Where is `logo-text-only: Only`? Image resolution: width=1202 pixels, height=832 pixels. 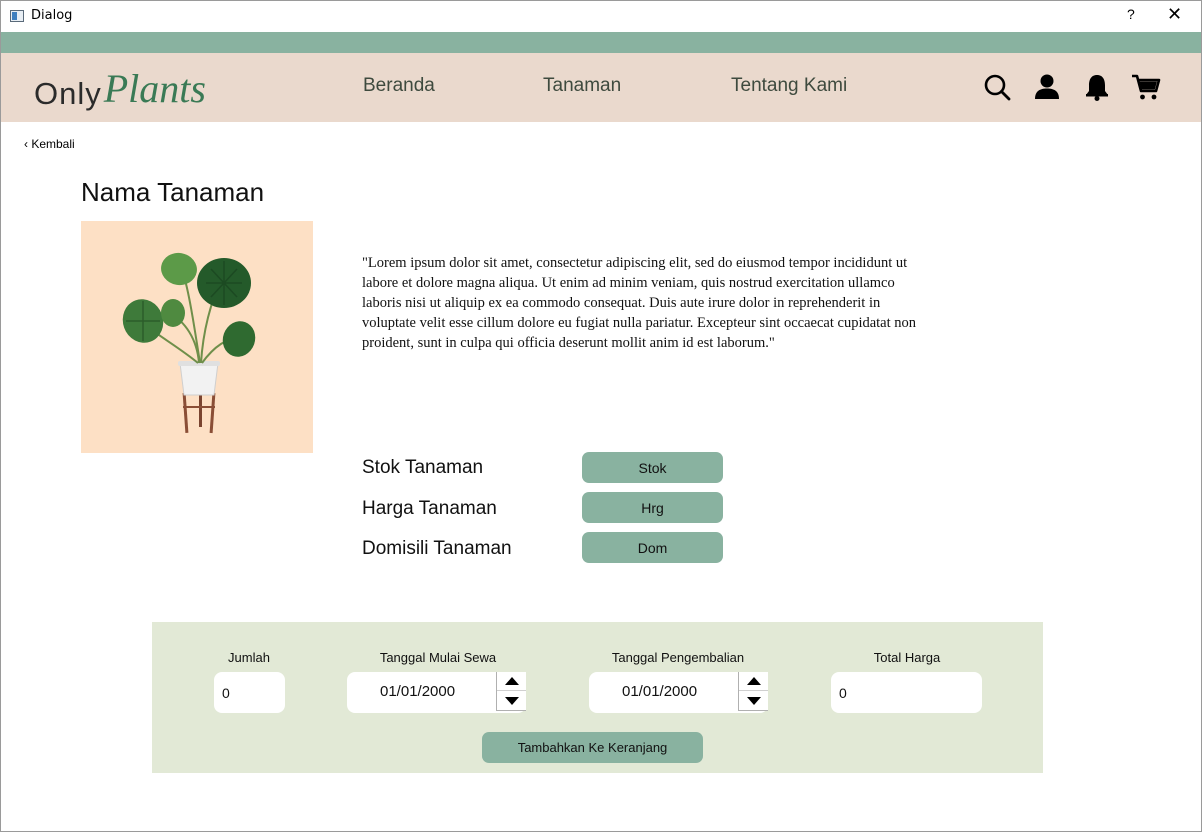 logo-text-only: Only is located at coordinates (68, 93).